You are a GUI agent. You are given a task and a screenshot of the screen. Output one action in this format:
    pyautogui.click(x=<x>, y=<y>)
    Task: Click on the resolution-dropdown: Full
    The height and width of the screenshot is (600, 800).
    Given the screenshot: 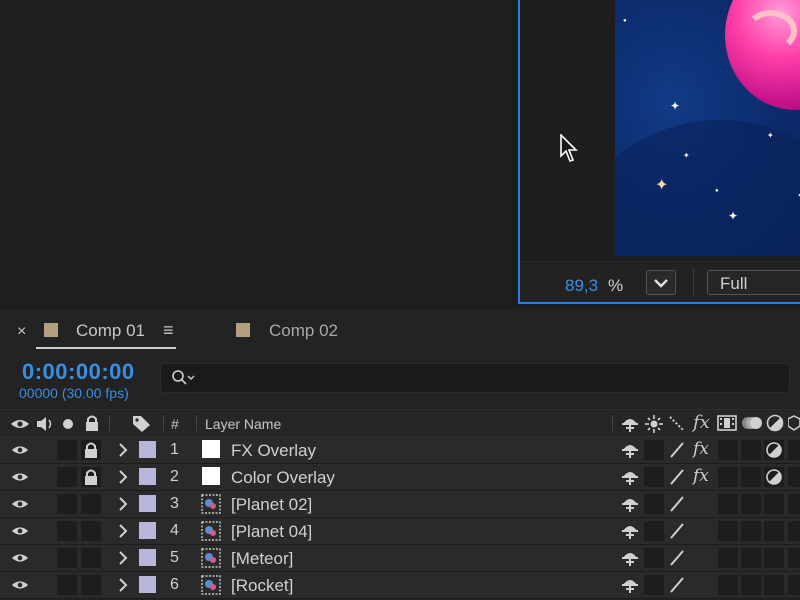 What is the action you would take?
    pyautogui.click(x=753, y=282)
    